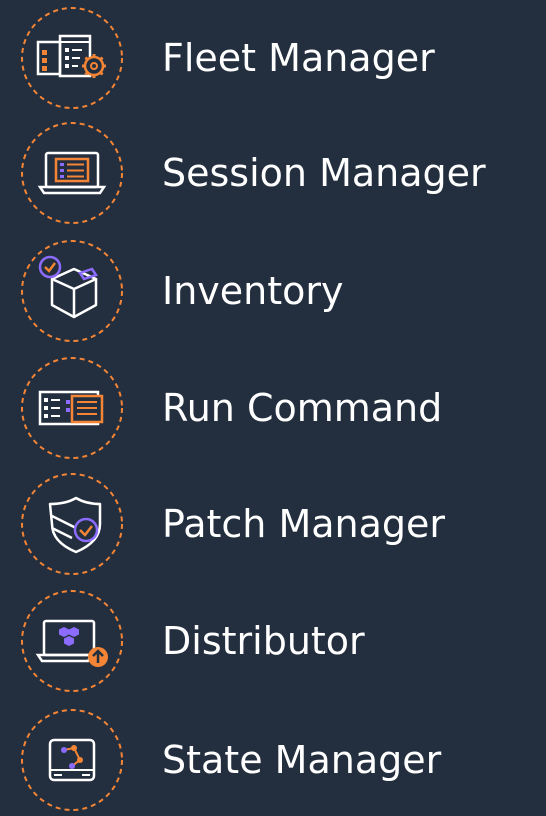  I want to click on list-item-session-manager: Session Manager, so click(273, 173).